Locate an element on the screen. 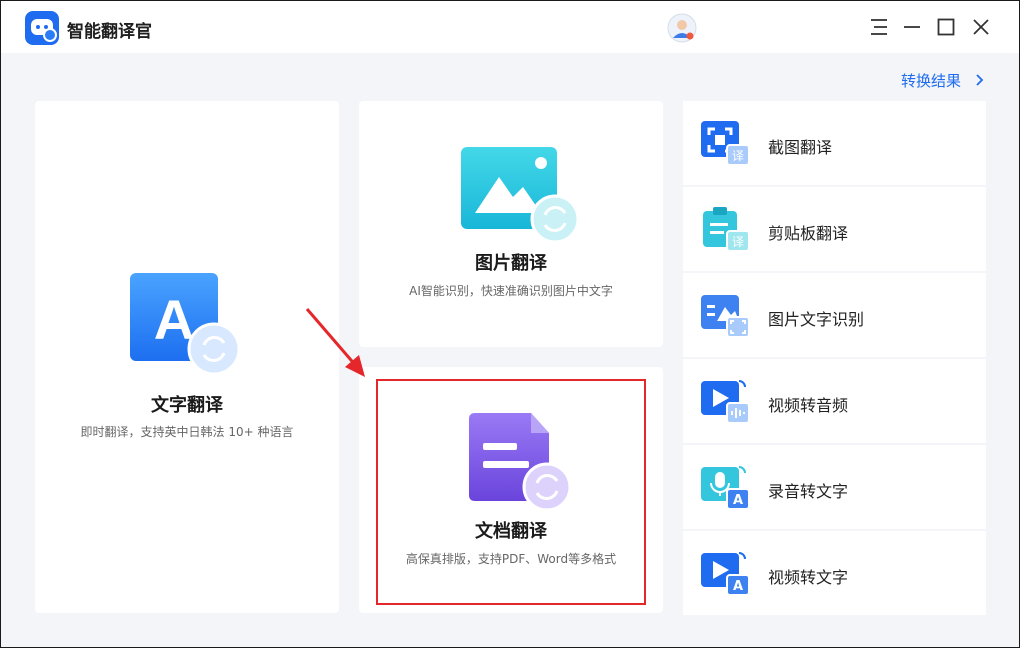  conversion-results-link: 转换结果 is located at coordinates (942, 80).